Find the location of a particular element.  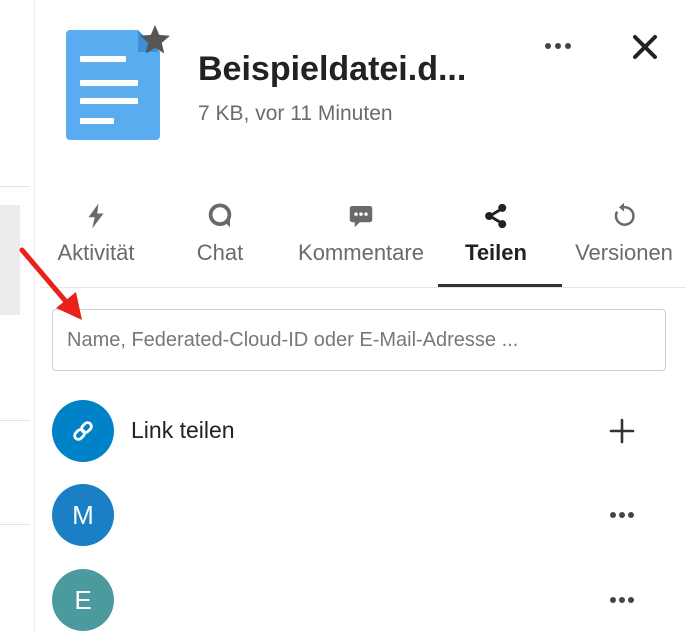

tab-teilen: Teilen is located at coordinates (496, 240).